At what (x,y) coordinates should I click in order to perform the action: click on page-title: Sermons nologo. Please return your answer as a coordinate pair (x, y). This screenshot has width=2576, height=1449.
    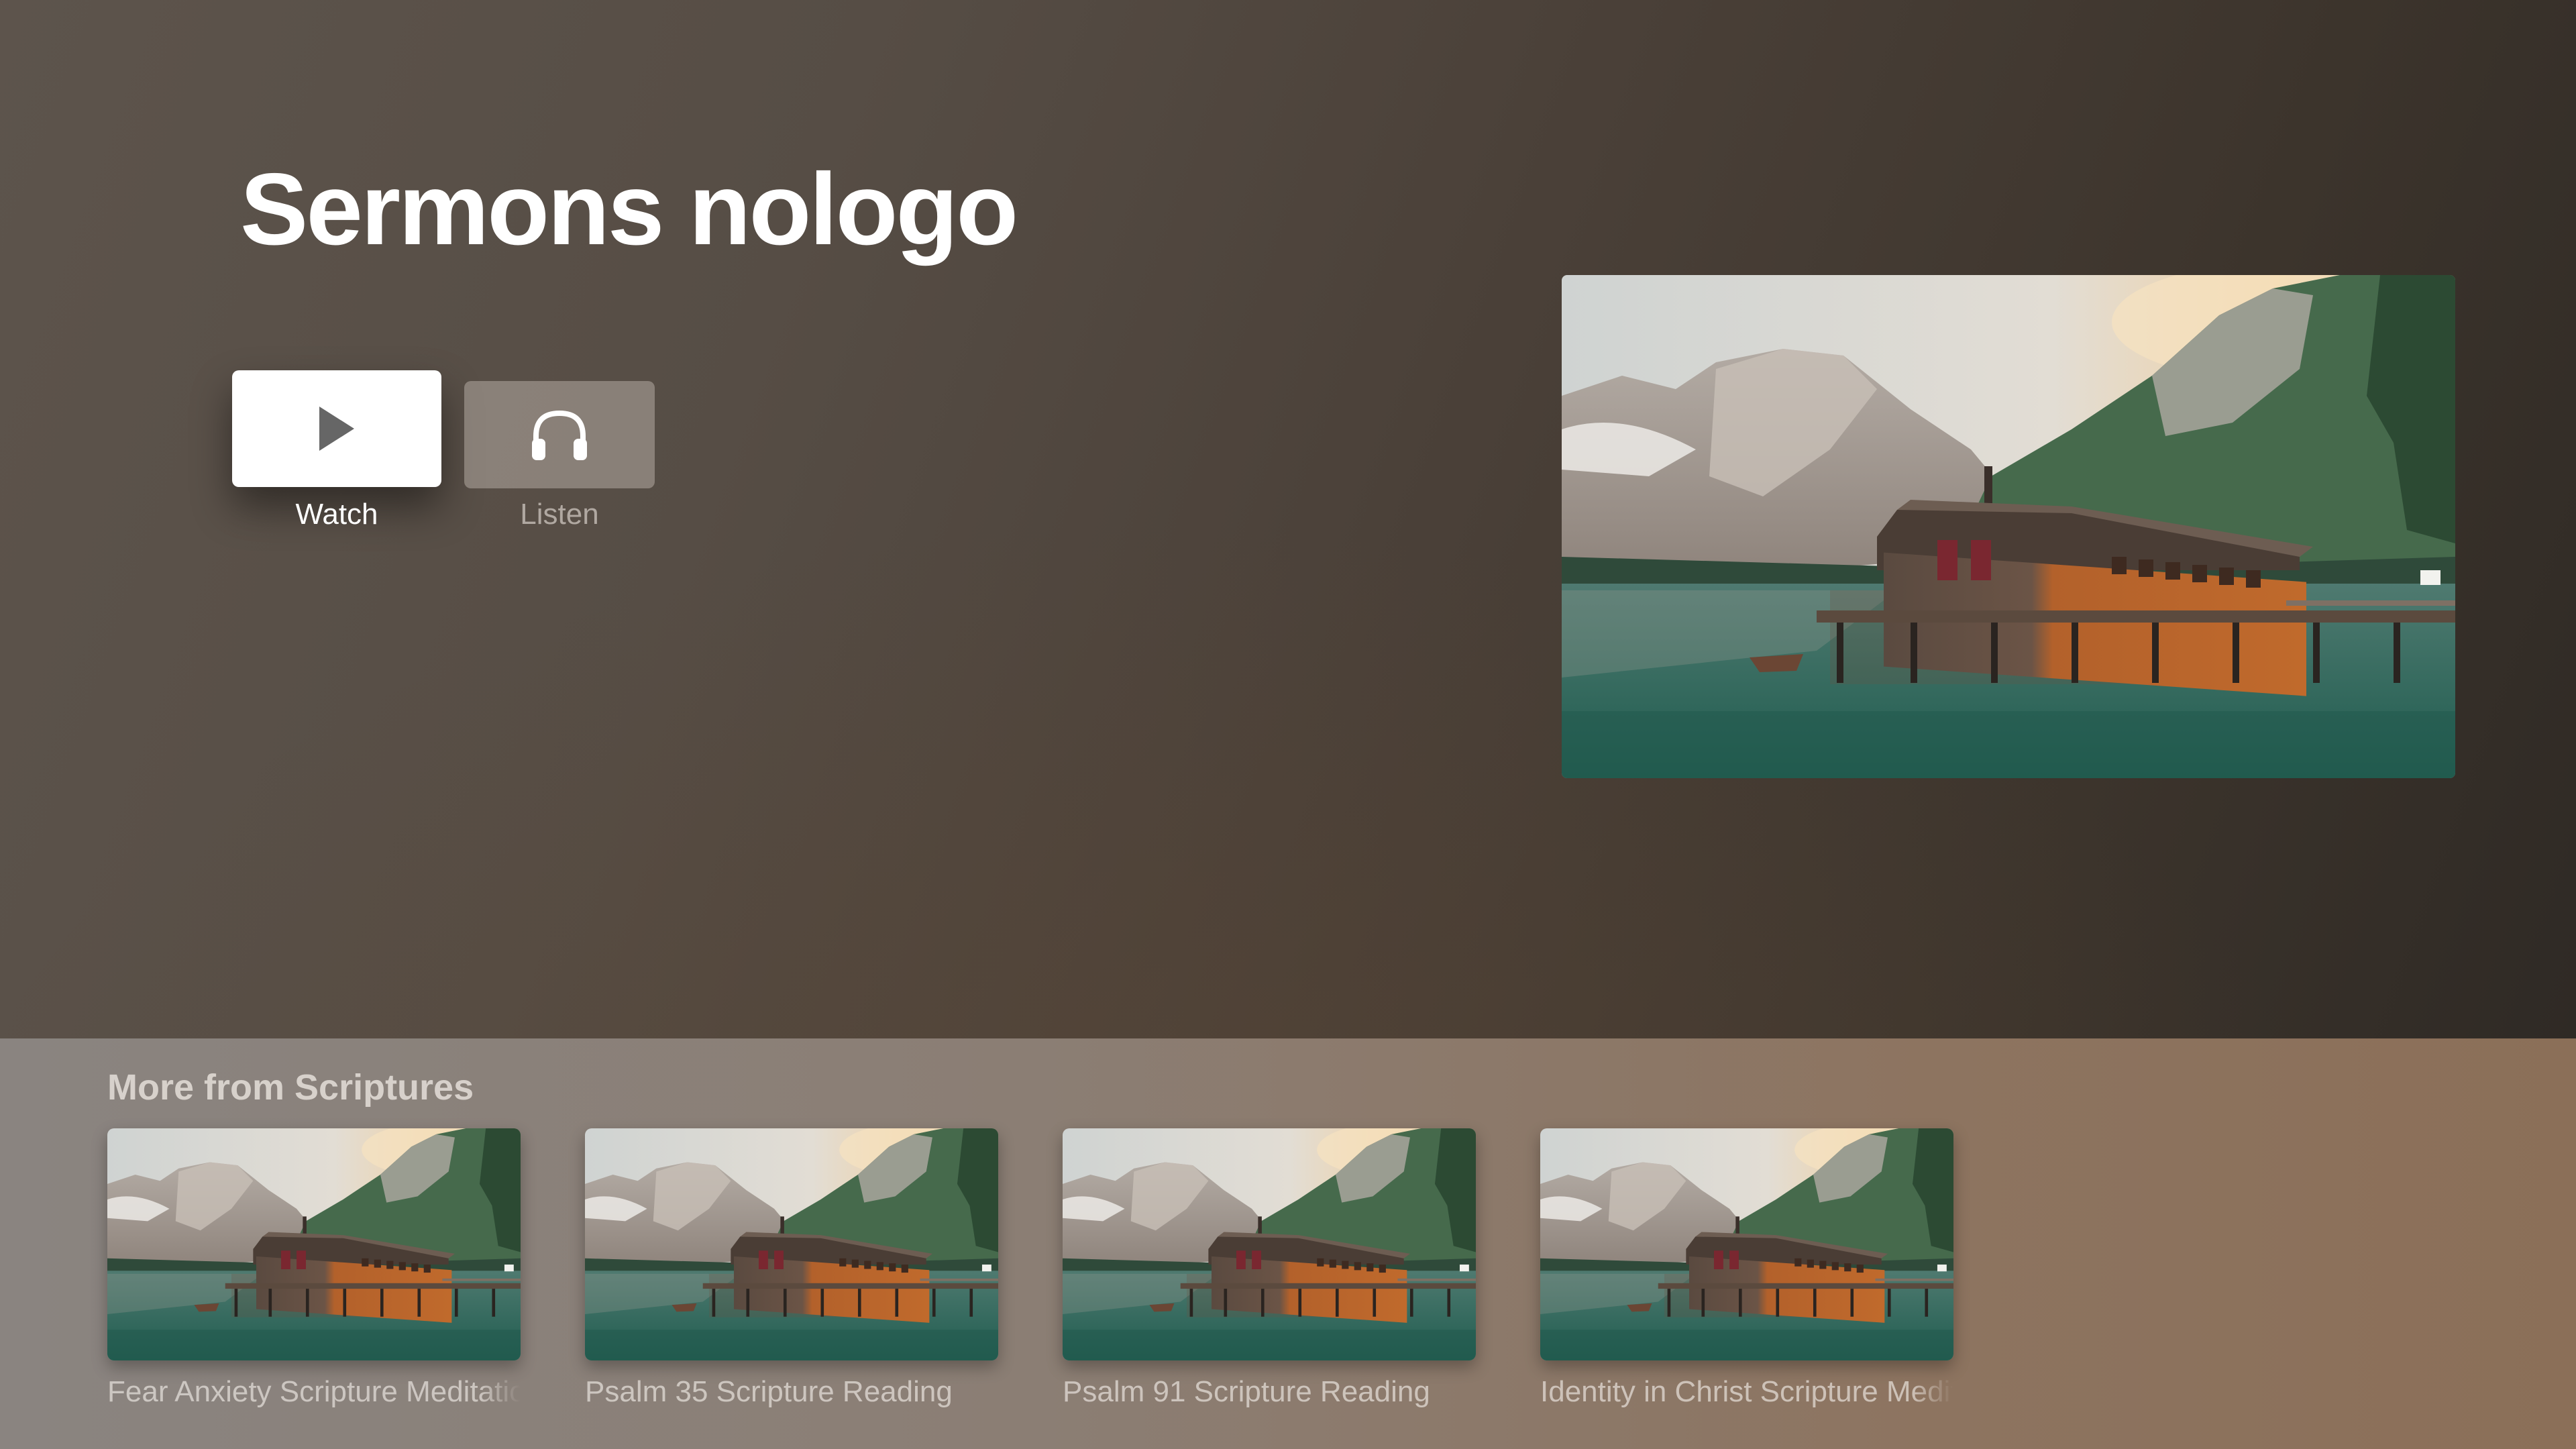
    Looking at the image, I should click on (629, 209).